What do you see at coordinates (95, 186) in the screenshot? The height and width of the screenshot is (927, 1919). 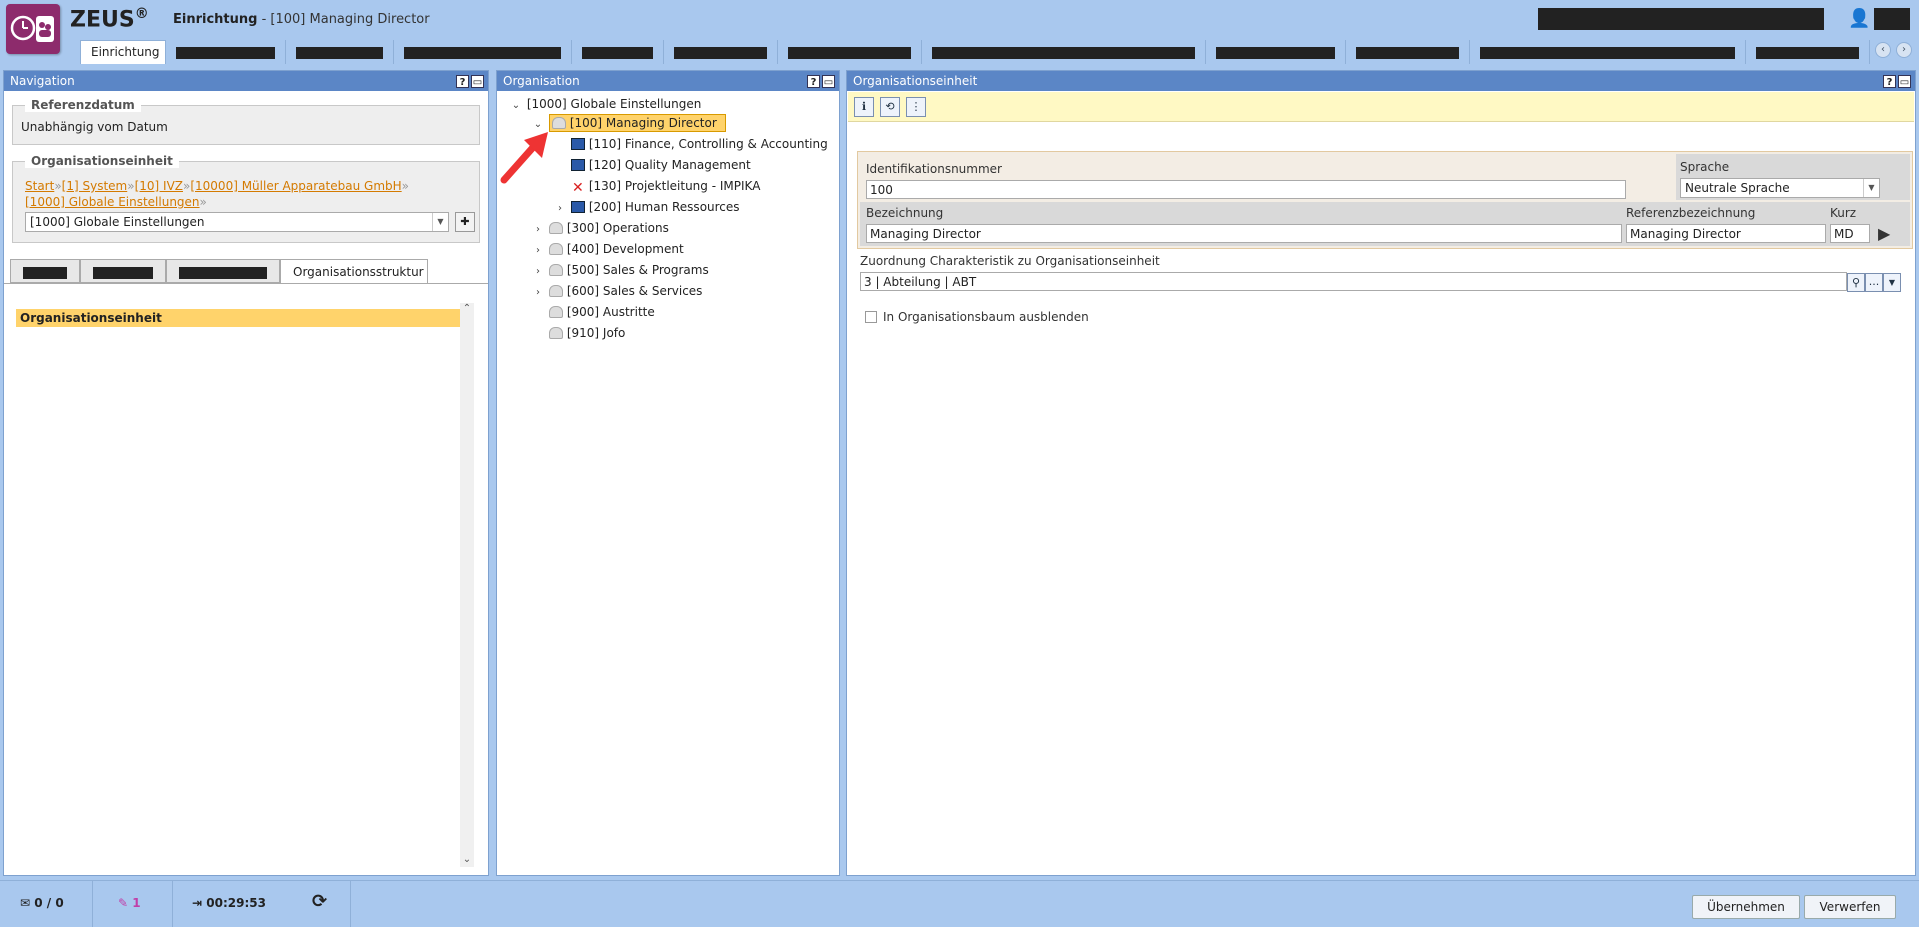 I see `breadcrumb-system: [1] System` at bounding box center [95, 186].